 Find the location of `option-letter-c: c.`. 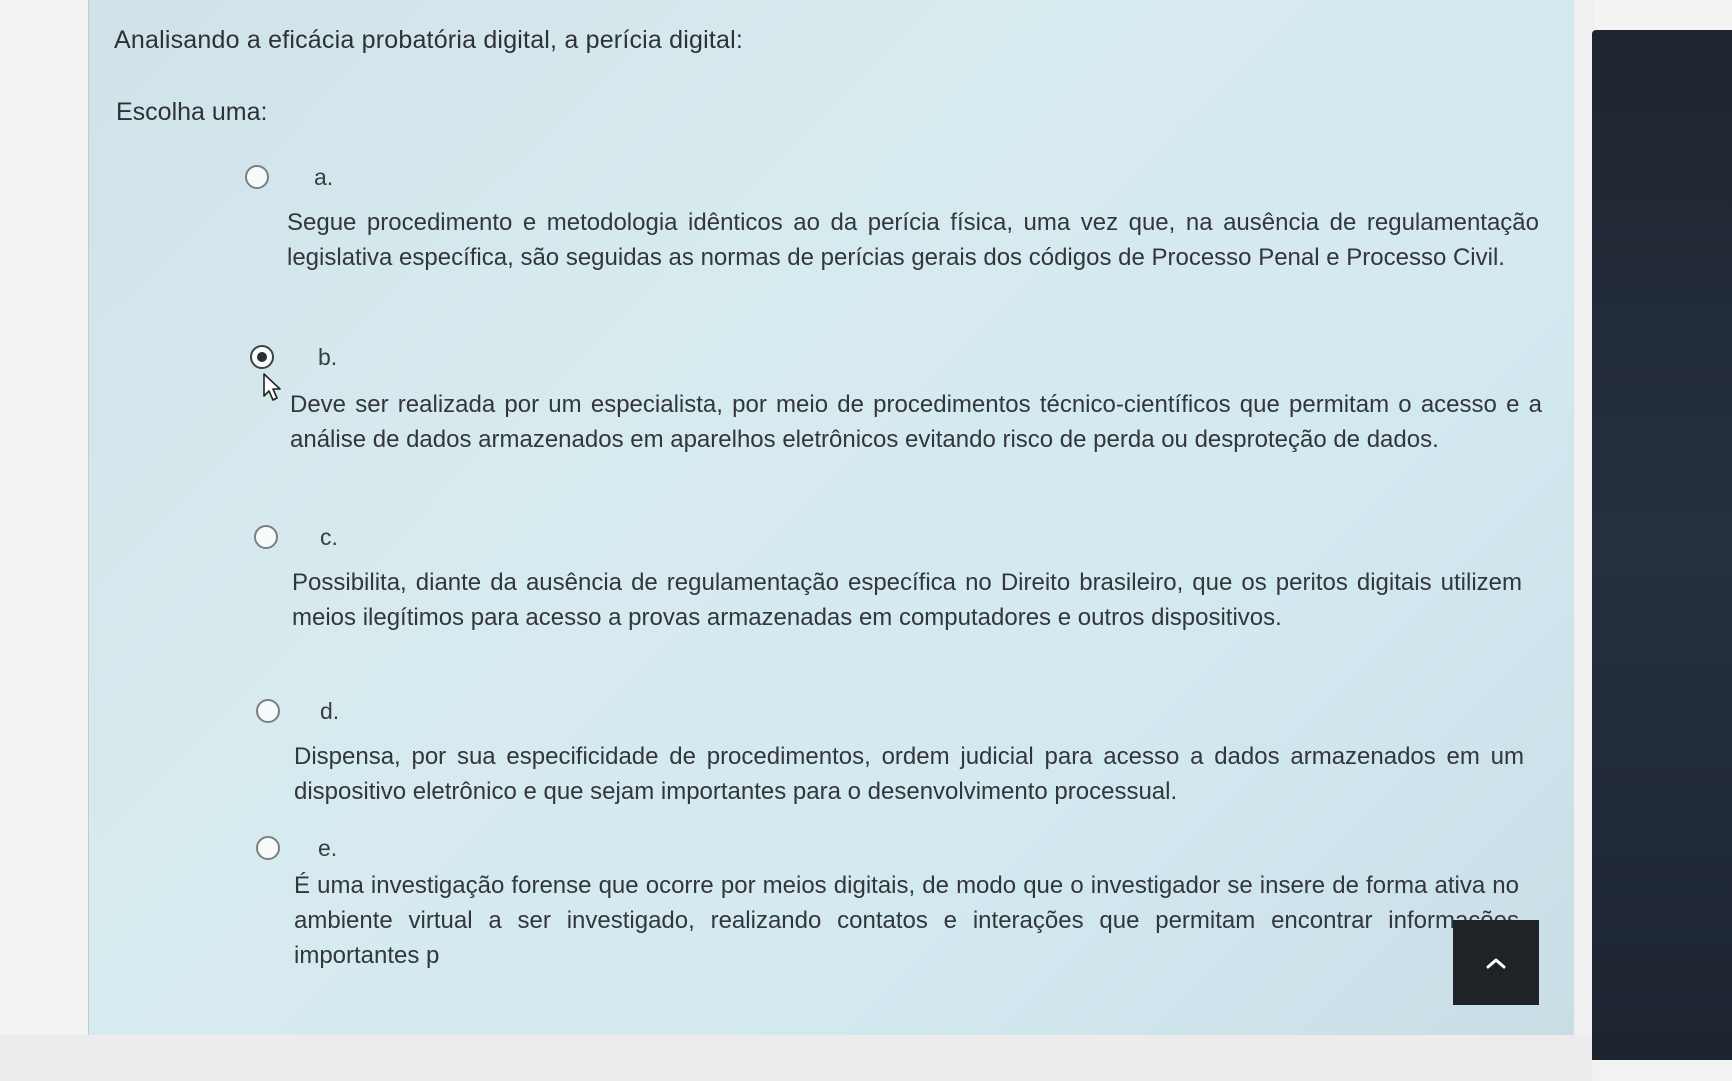

option-letter-c: c. is located at coordinates (329, 537).